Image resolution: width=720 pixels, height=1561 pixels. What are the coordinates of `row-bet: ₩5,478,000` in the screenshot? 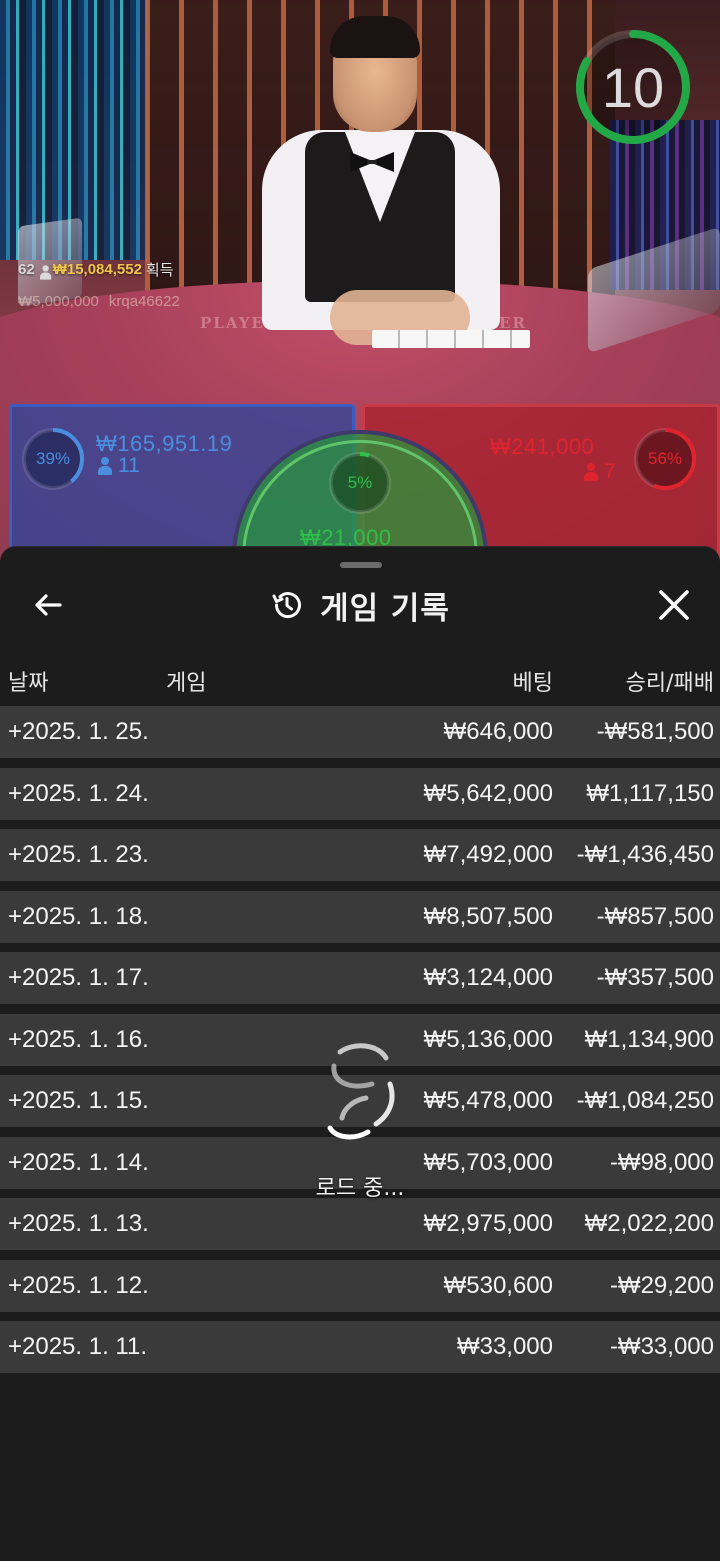 It's located at (488, 1100).